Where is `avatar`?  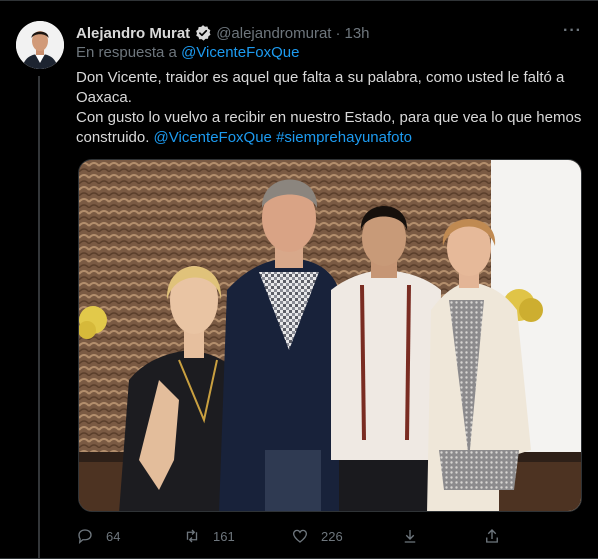
avatar is located at coordinates (40, 45).